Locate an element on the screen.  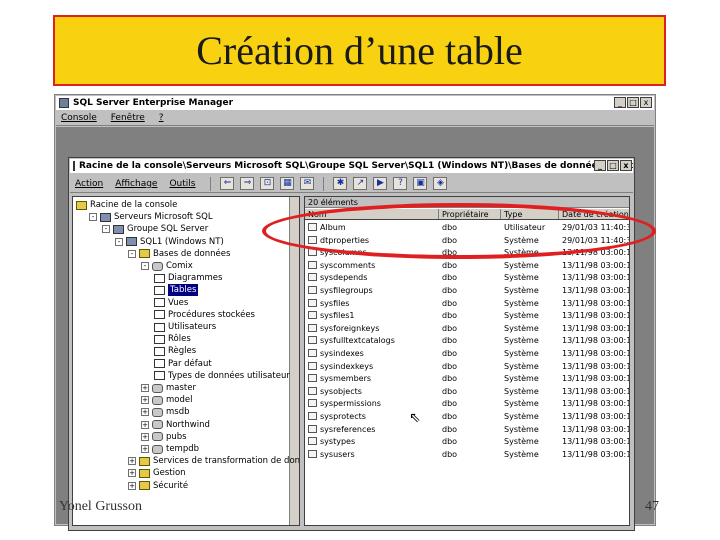
help-icon: ? is located at coordinates (400, 183).